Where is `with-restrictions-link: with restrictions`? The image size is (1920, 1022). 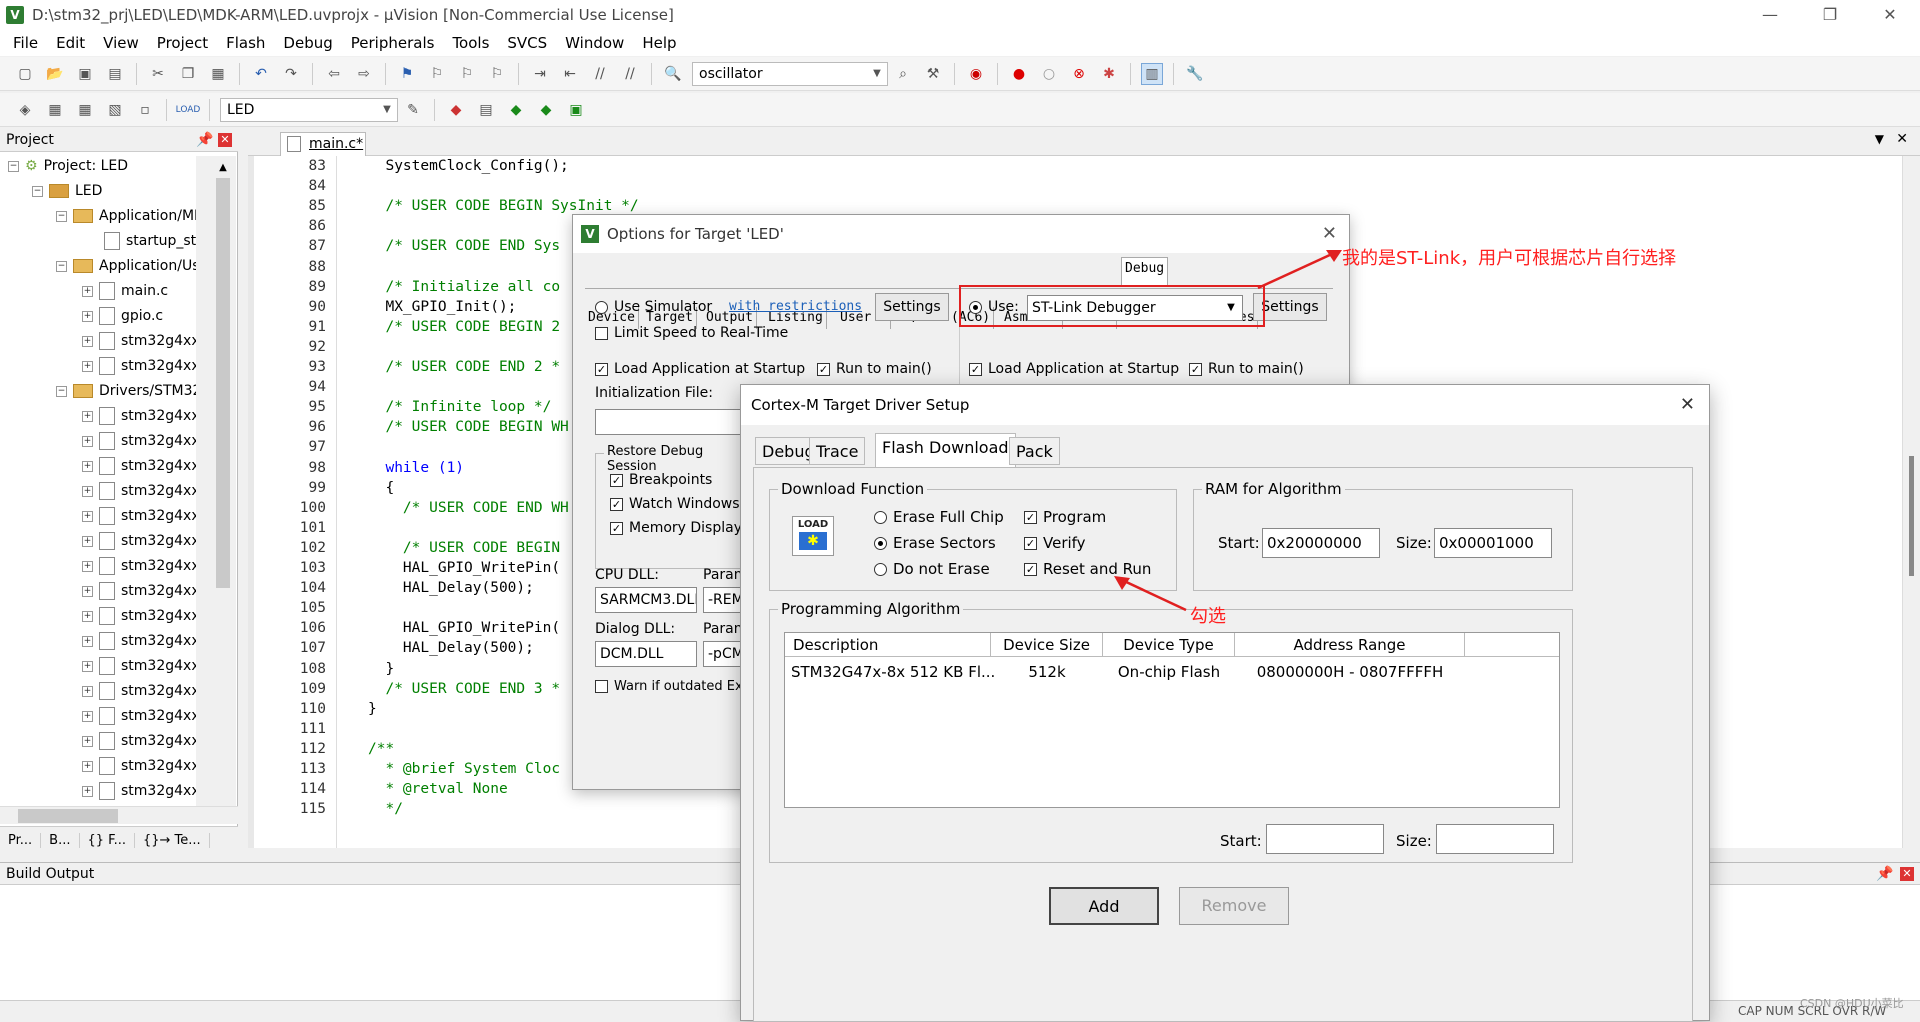
with-restrictions-link: with restrictions is located at coordinates (795, 306).